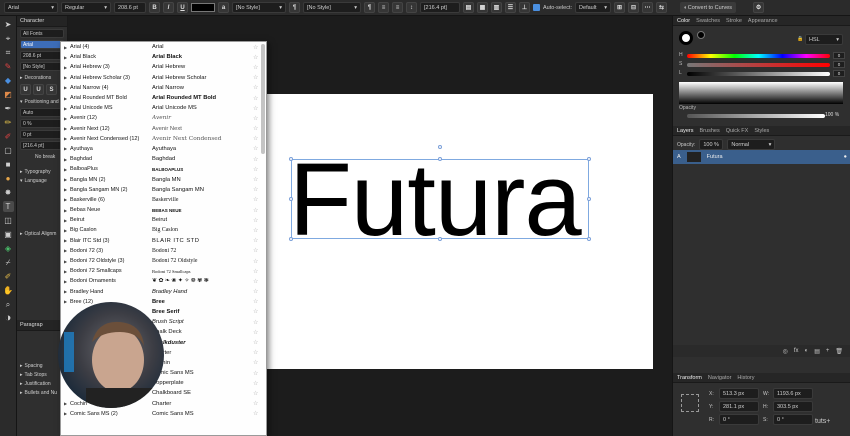  I want to click on text-wrap-icon: ▦, so click(482, 7).